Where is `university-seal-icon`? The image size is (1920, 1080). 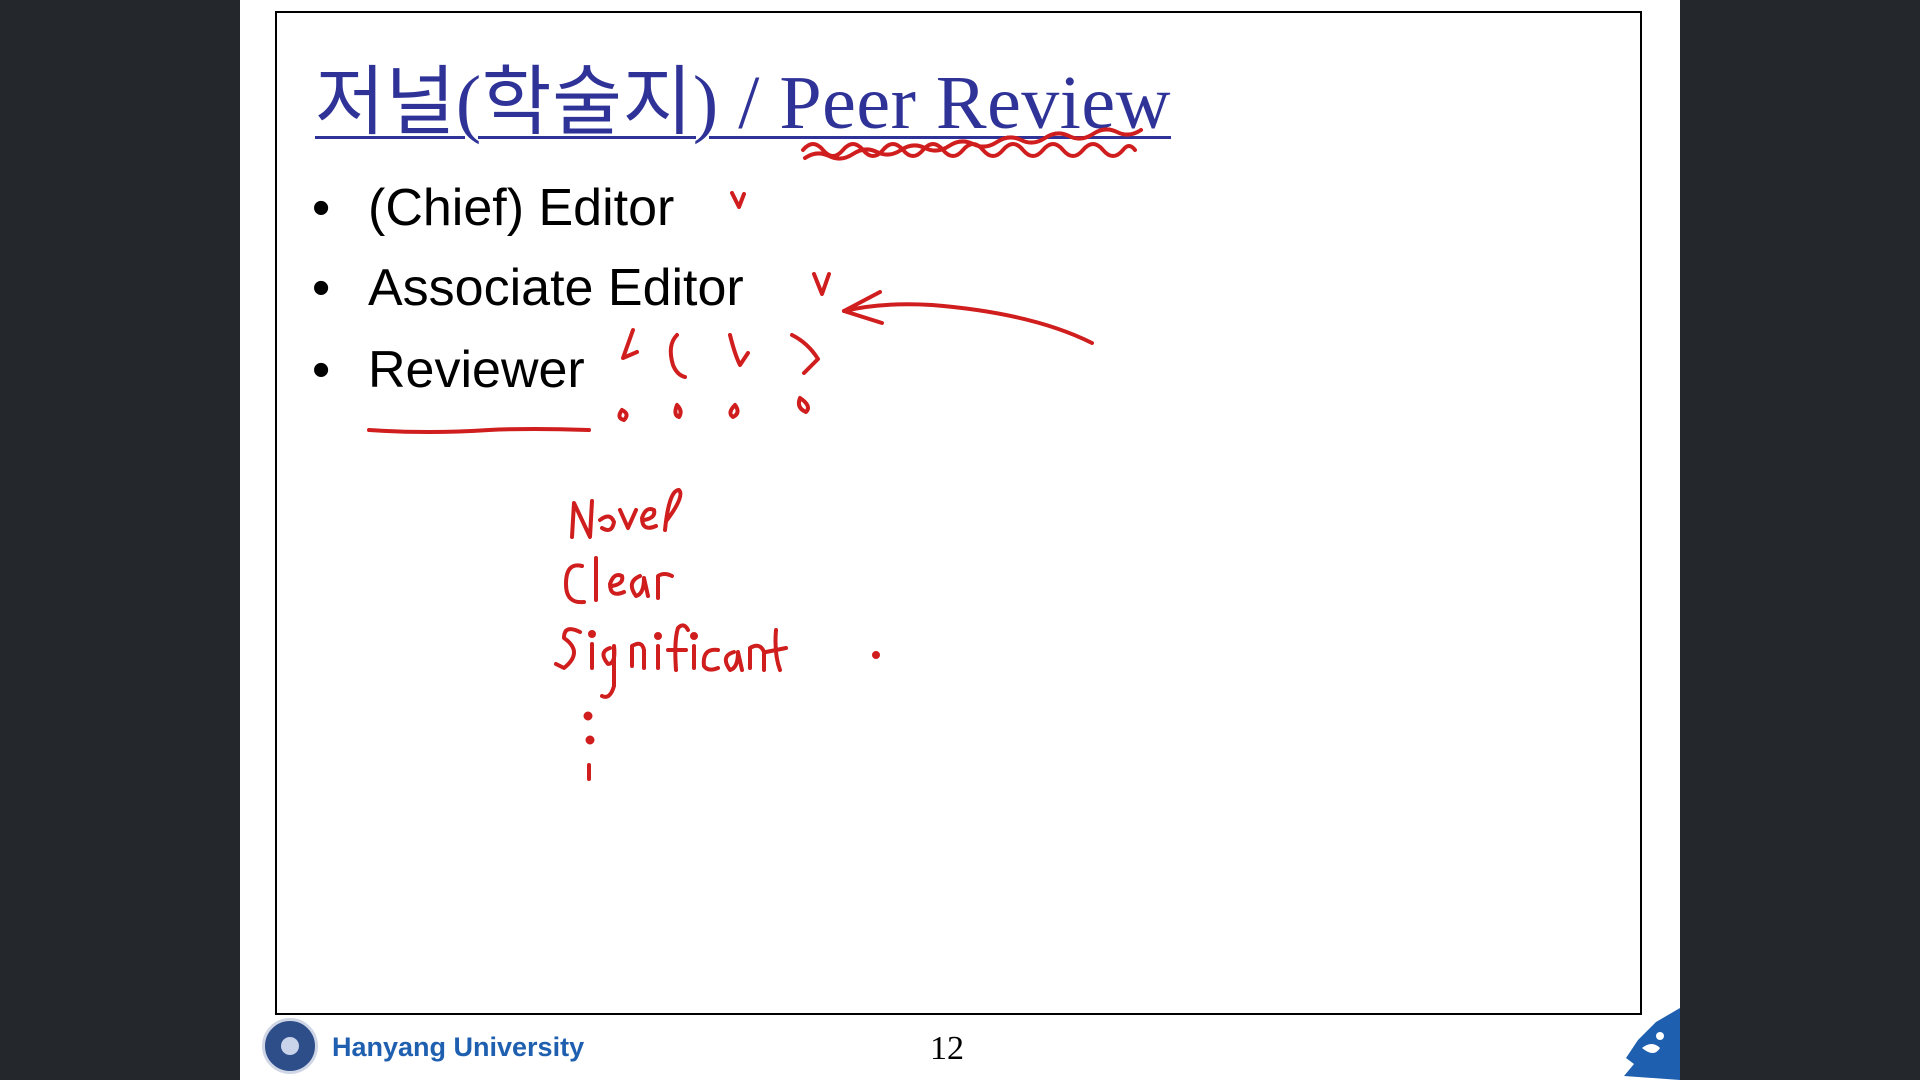
university-seal-icon is located at coordinates (290, 1046).